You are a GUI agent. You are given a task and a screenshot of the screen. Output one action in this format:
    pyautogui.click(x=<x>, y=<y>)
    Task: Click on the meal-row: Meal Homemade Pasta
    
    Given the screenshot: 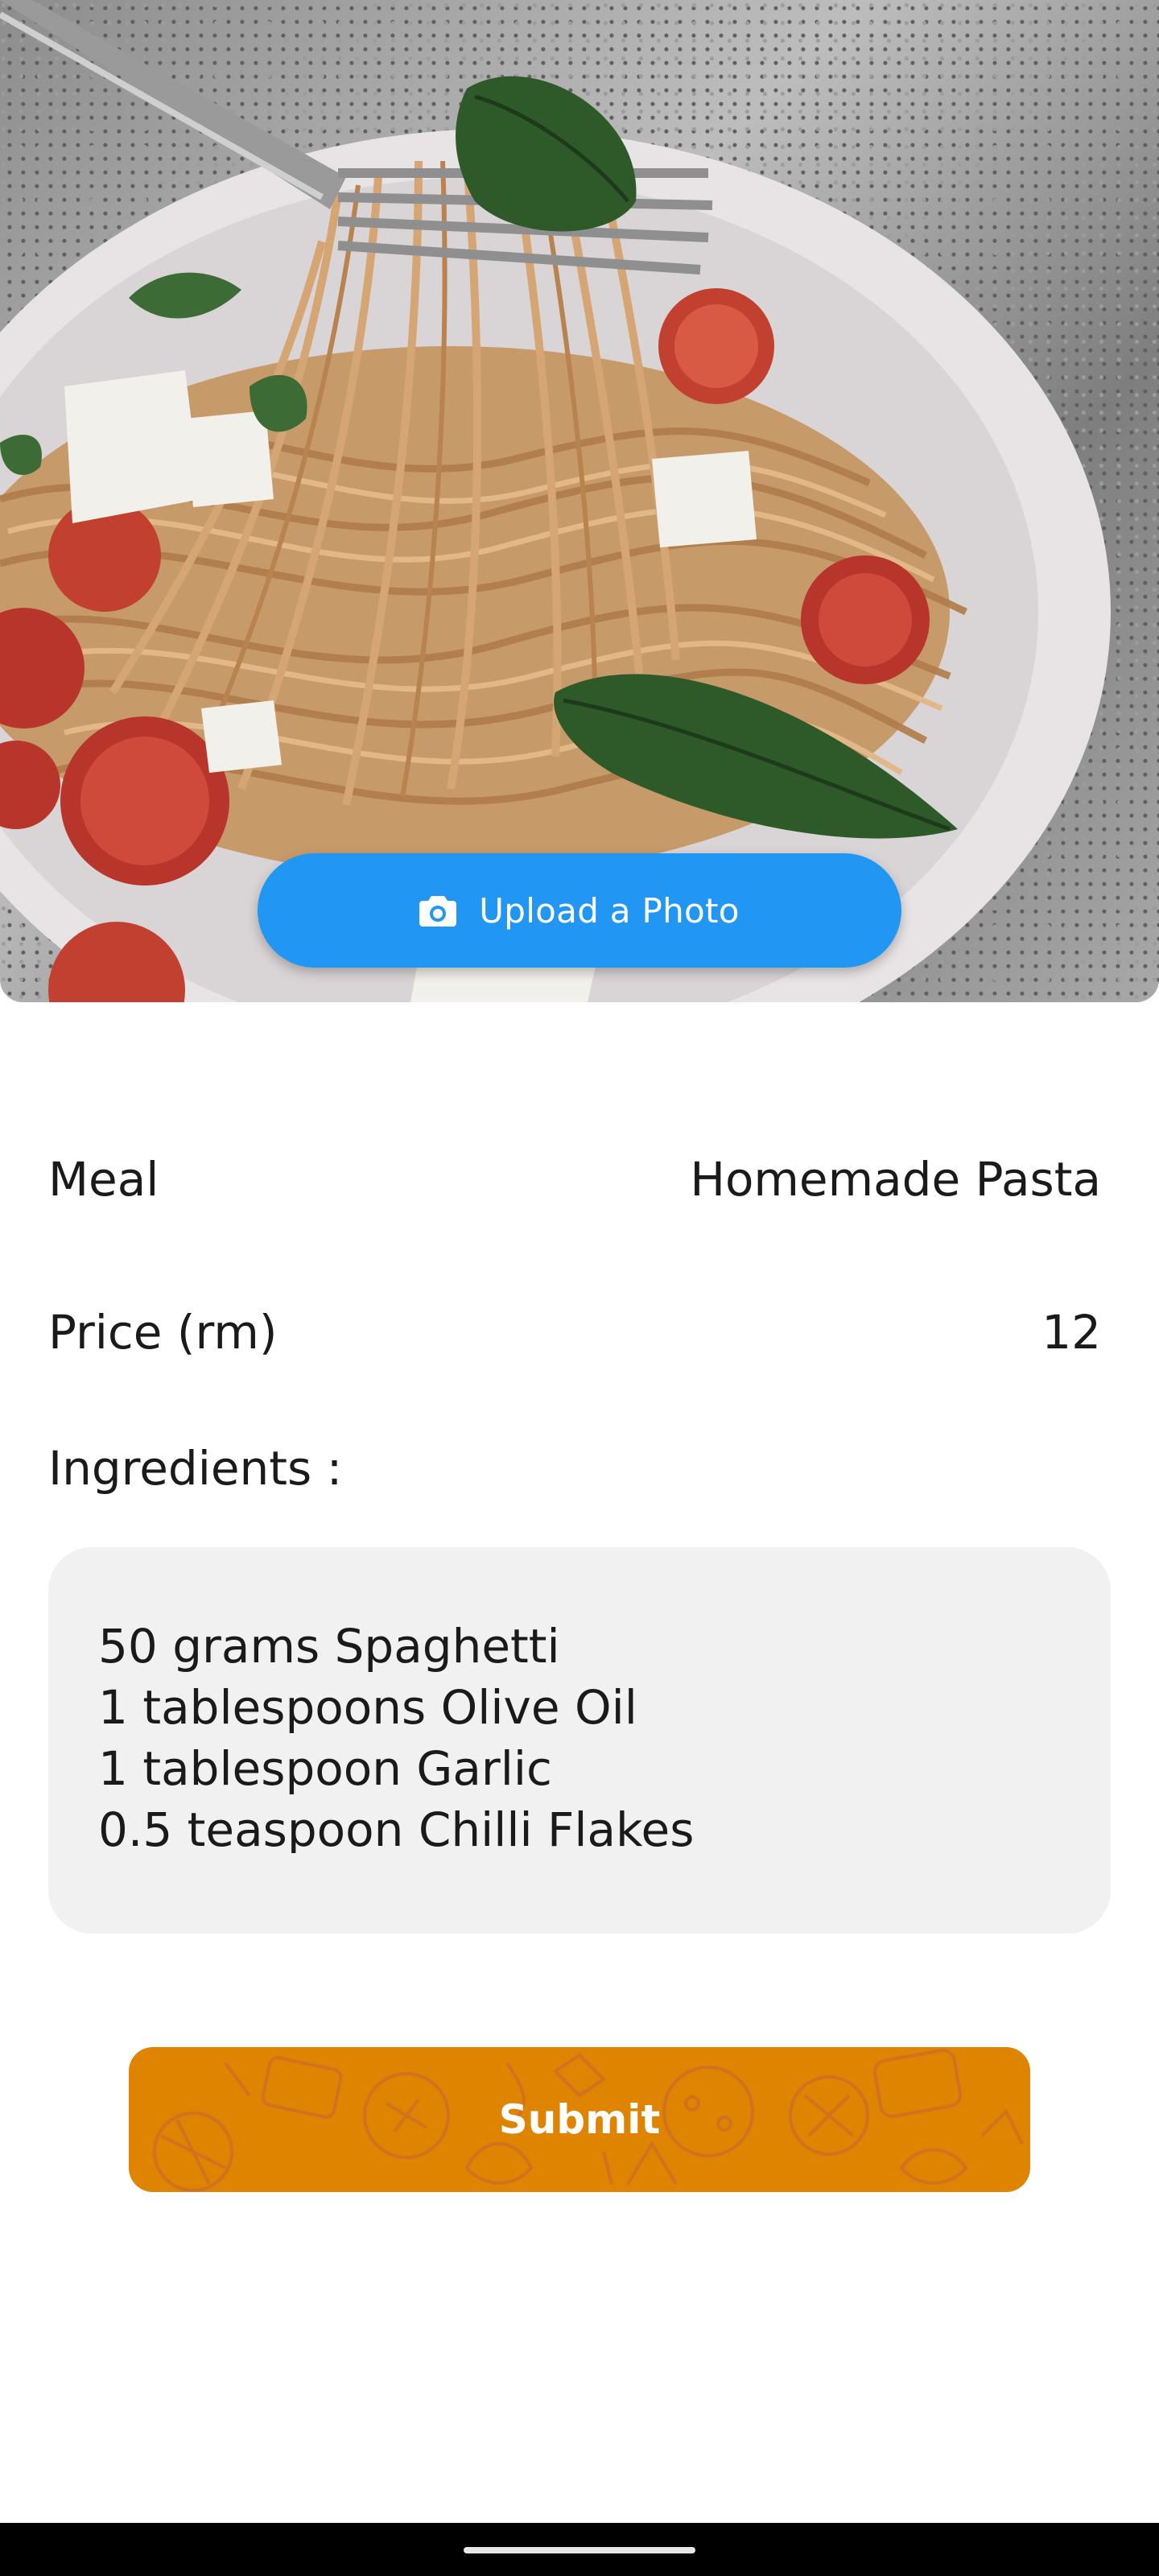 What is the action you would take?
    pyautogui.click(x=574, y=1179)
    